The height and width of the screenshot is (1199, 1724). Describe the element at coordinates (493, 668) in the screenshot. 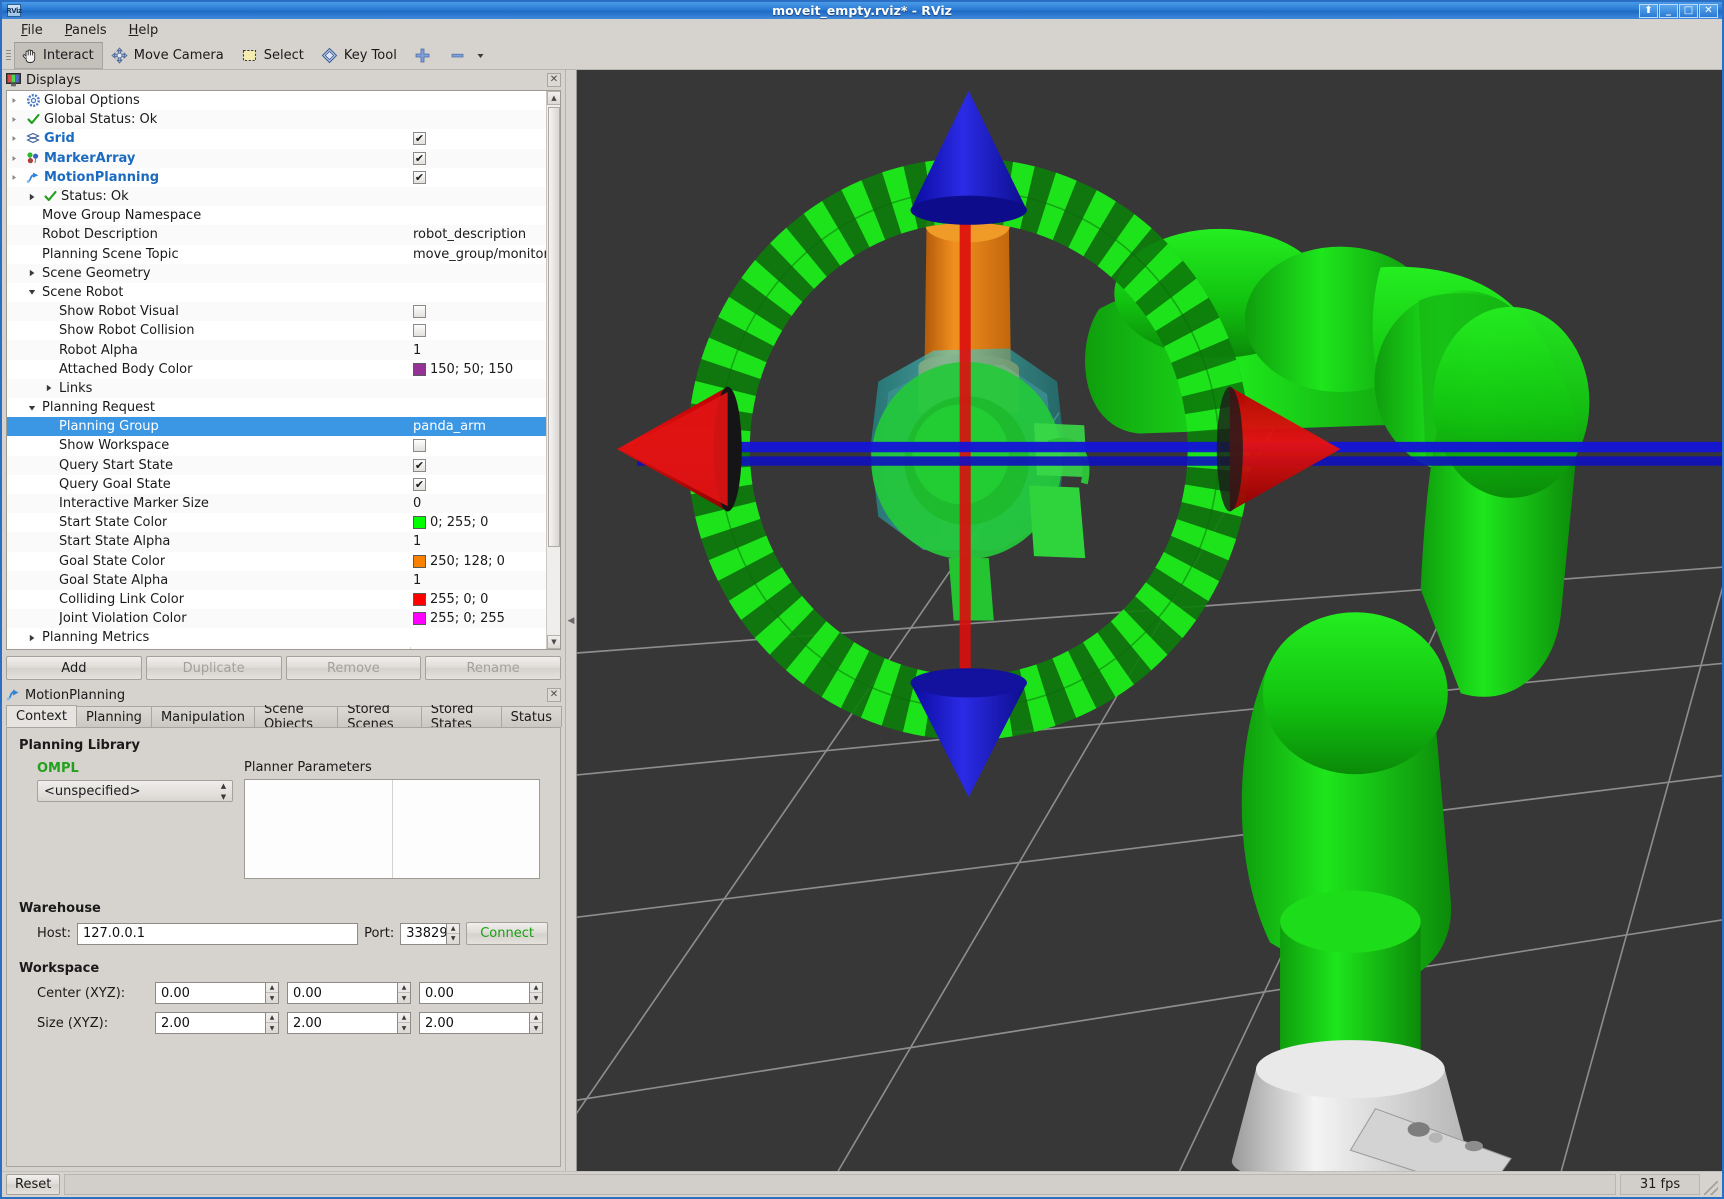

I see `rename-display-button: Rename` at that location.